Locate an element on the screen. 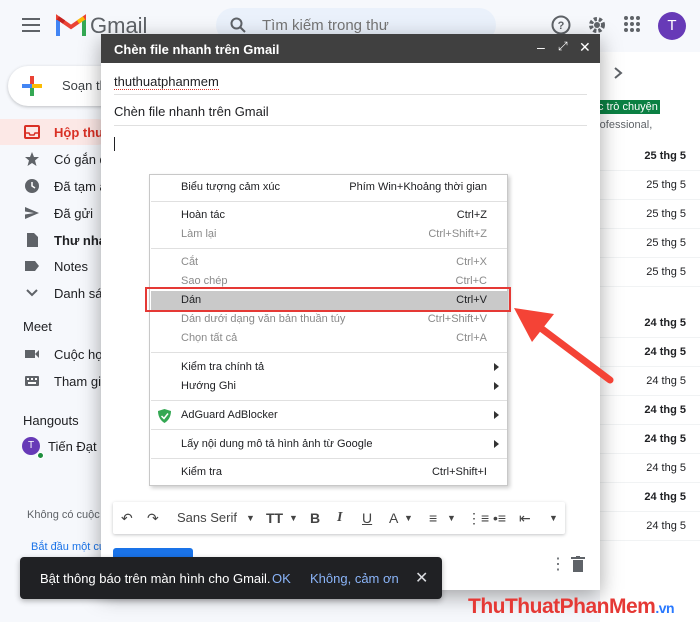 The height and width of the screenshot is (622, 700). snackbar-ok-button: OK is located at coordinates (281, 578).